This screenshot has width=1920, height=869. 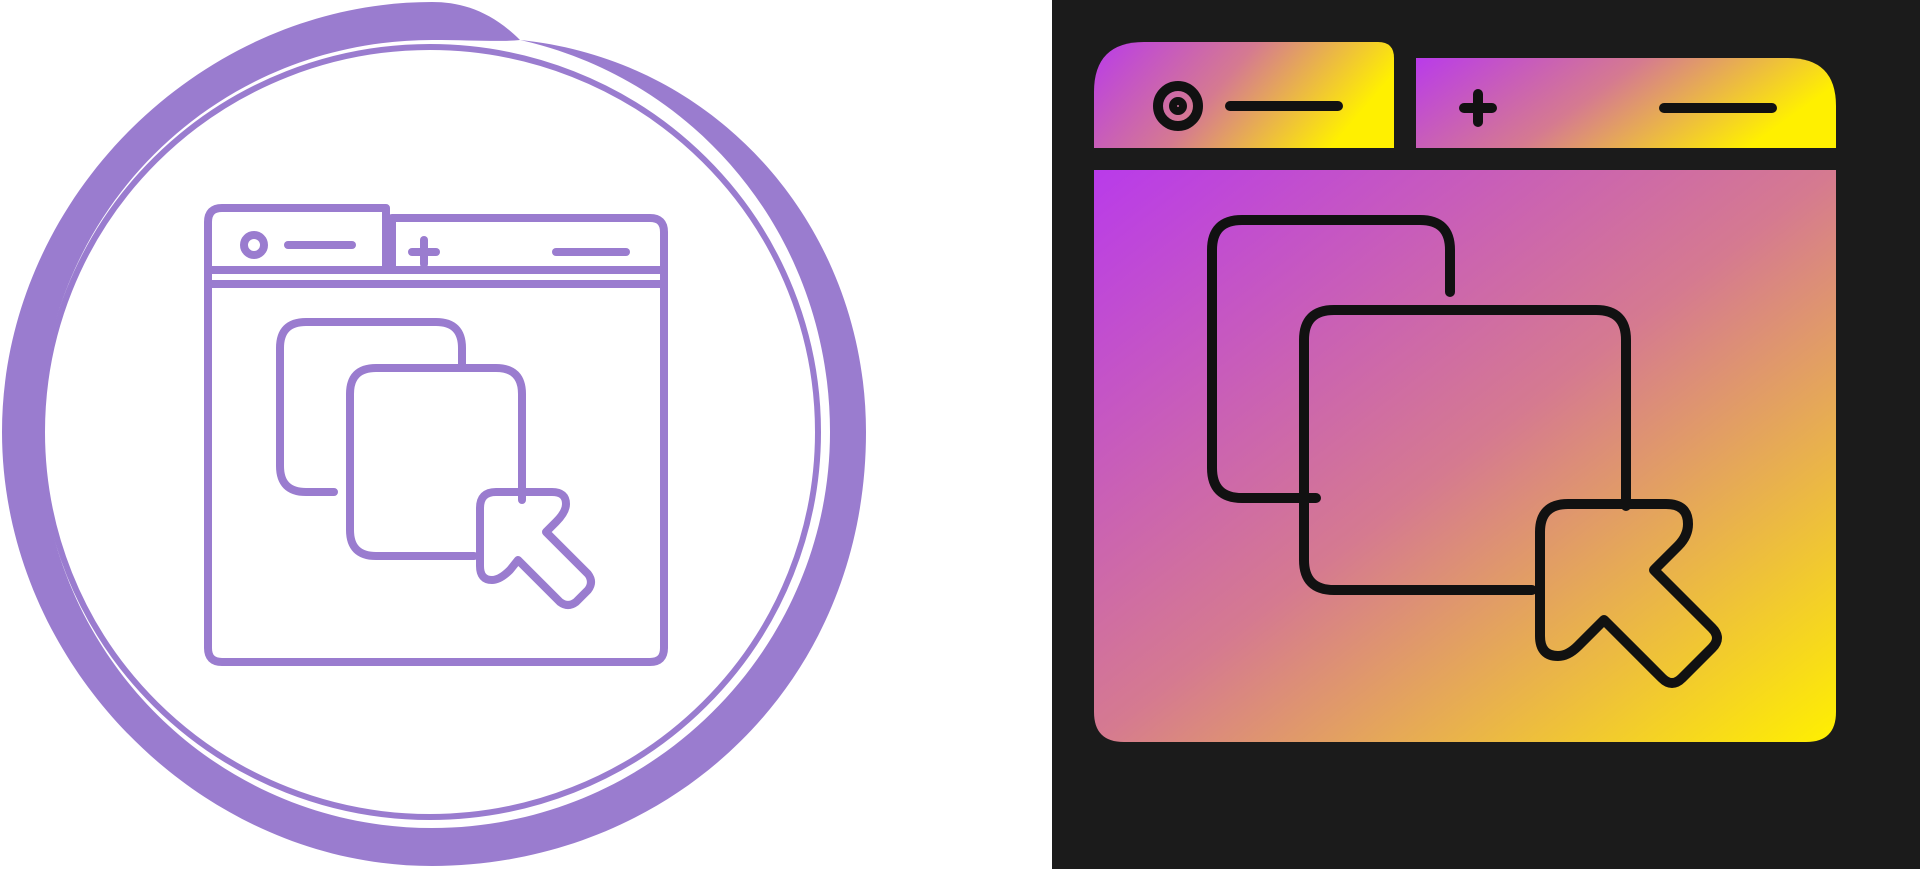 What do you see at coordinates (1178, 106) in the screenshot?
I see `first-tab-circle-dot` at bounding box center [1178, 106].